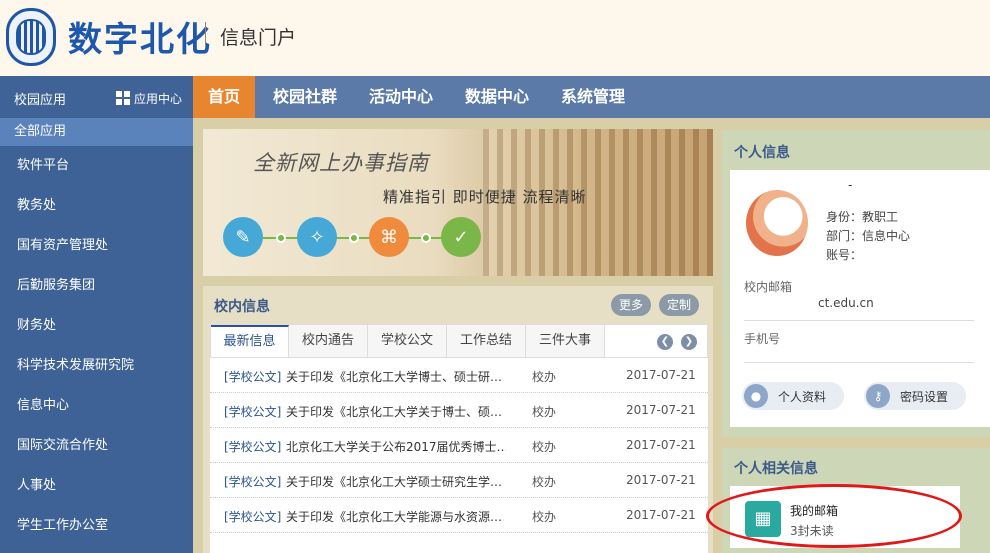 This screenshot has height=553, width=990. What do you see at coordinates (768, 287) in the screenshot?
I see `email-label: 校内邮箱` at bounding box center [768, 287].